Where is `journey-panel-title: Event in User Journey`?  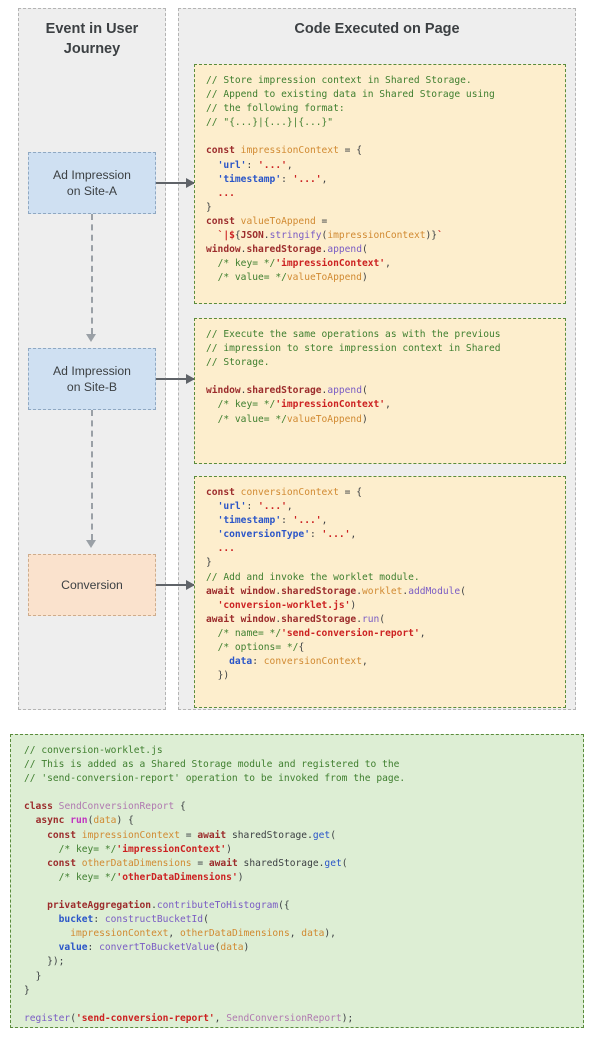 journey-panel-title: Event in User Journey is located at coordinates (92, 39).